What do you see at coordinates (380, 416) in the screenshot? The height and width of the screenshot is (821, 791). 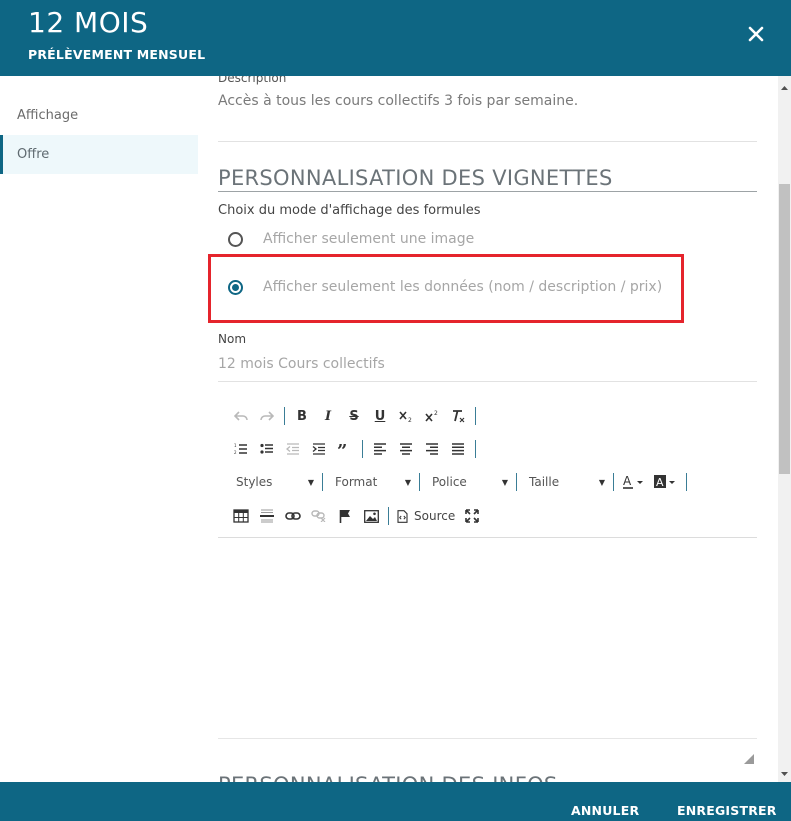 I see `underline-button: U` at bounding box center [380, 416].